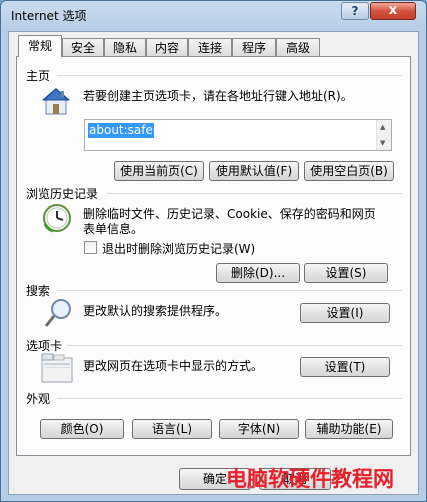 The width and height of the screenshot is (427, 502). Describe the element at coordinates (213, 15) in the screenshot. I see `title-bar: Internet 选项 ? x` at that location.